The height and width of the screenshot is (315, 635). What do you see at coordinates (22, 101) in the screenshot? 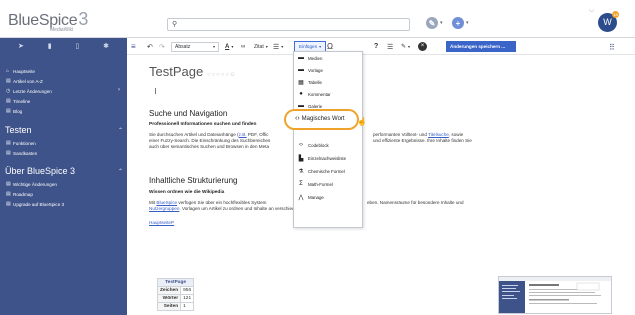
I see `sidebar-item-label: Timeline` at bounding box center [22, 101].